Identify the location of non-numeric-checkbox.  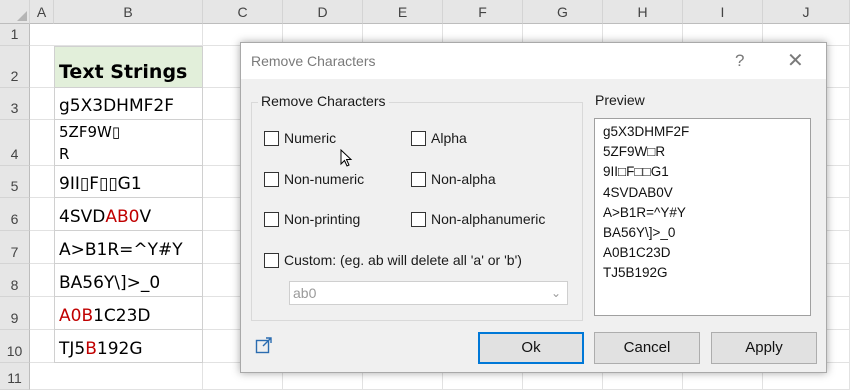
(271, 179).